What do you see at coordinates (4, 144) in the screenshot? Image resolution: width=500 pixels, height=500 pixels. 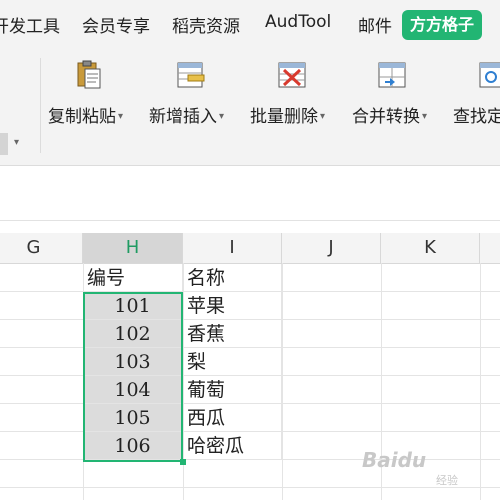 I see `ribbon-scroll-box` at bounding box center [4, 144].